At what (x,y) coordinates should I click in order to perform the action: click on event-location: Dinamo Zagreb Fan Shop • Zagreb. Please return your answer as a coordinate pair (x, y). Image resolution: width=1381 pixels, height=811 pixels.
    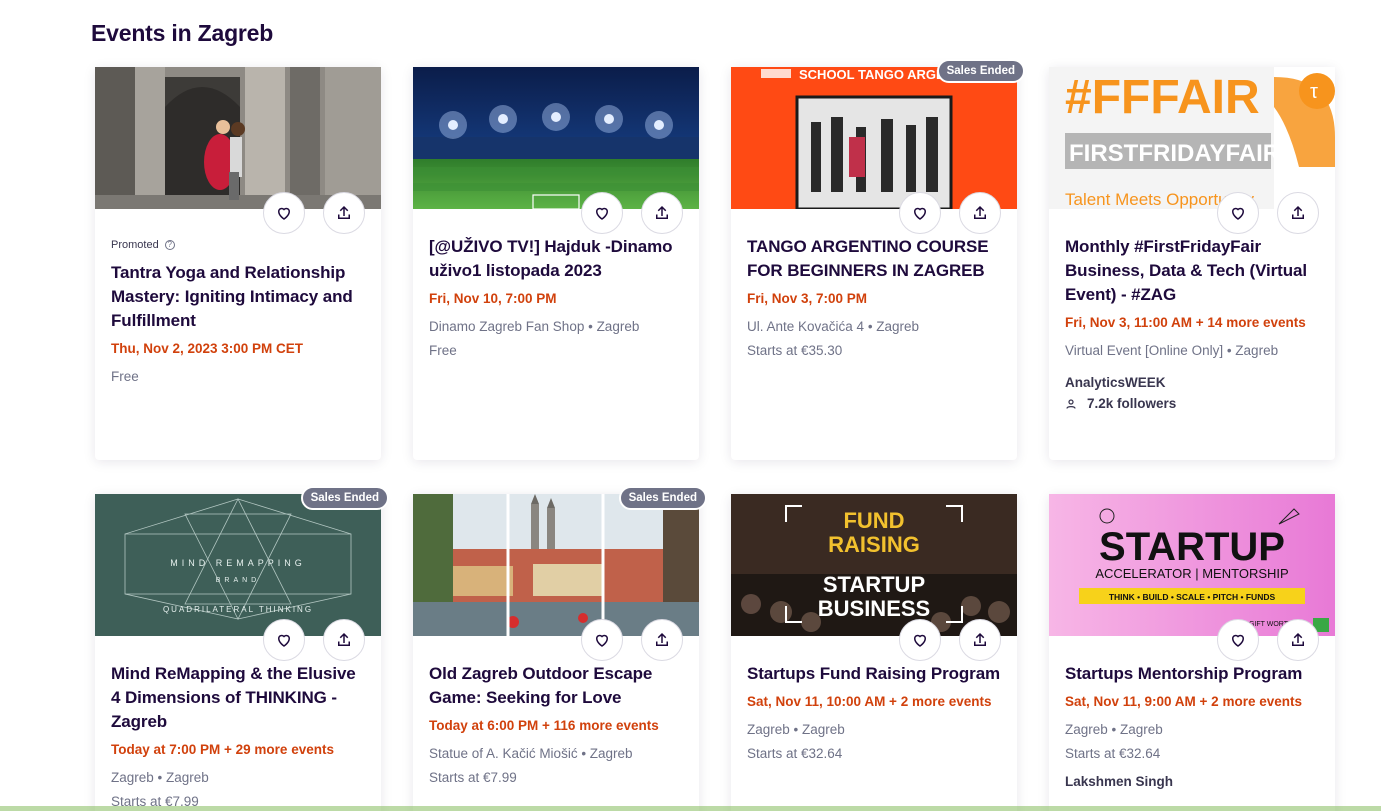
    Looking at the image, I should click on (534, 326).